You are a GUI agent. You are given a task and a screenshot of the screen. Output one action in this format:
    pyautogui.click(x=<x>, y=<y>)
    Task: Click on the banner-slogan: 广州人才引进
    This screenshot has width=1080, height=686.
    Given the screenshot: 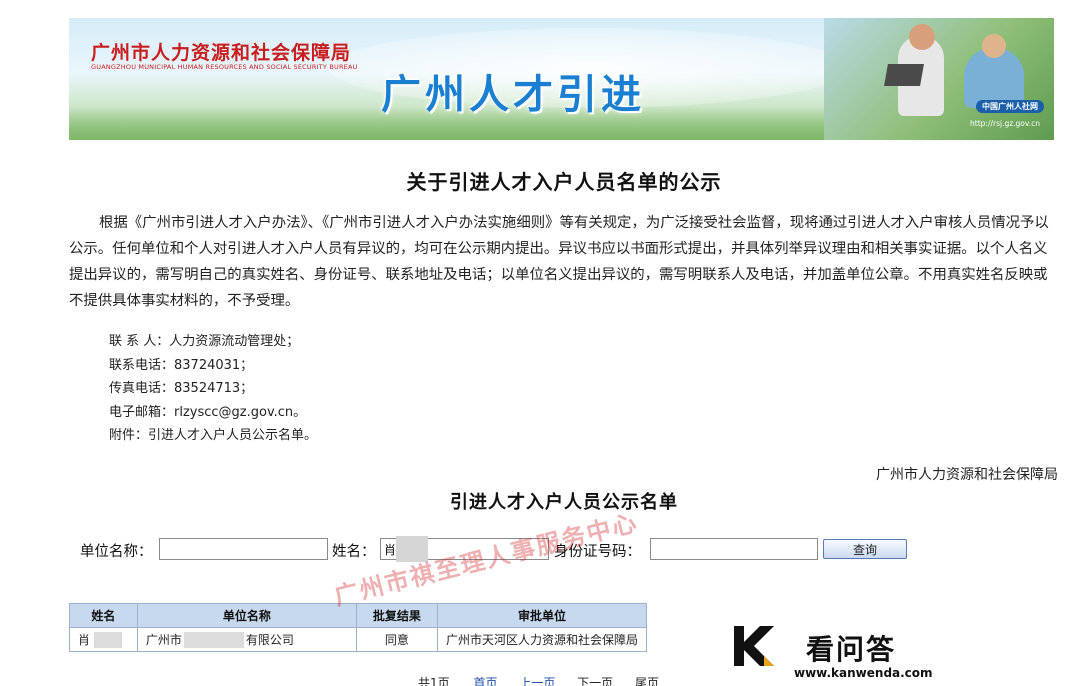 What is the action you would take?
    pyautogui.click(x=513, y=95)
    